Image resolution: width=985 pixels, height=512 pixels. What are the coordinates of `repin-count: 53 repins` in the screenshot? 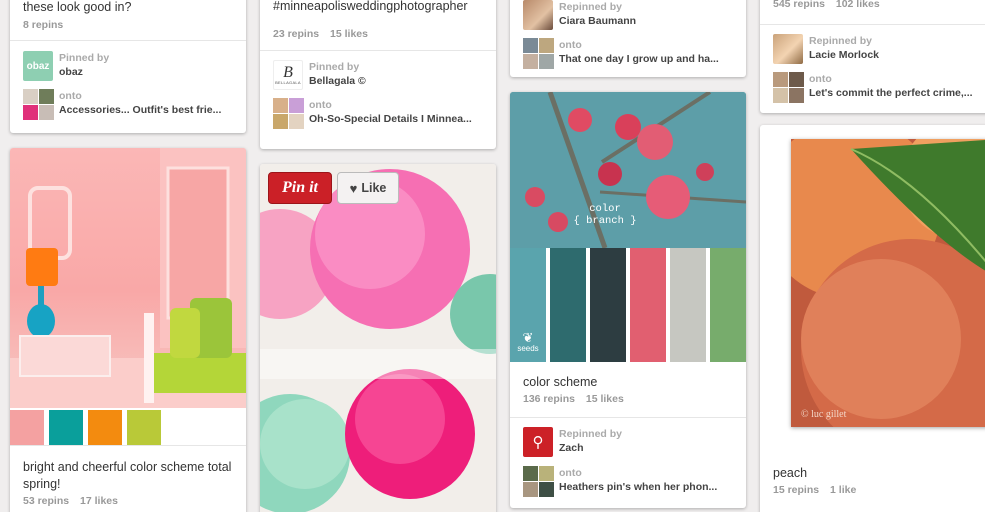 It's located at (46, 501).